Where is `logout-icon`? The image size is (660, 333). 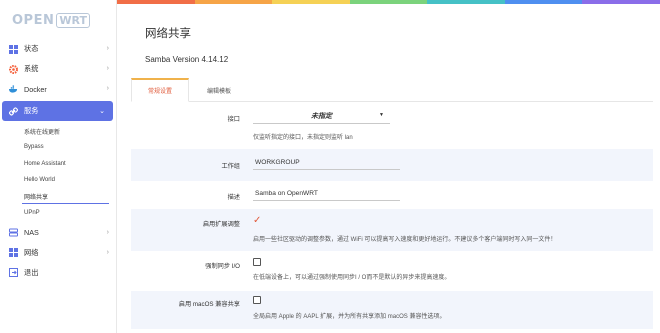
logout-icon is located at coordinates (13, 273).